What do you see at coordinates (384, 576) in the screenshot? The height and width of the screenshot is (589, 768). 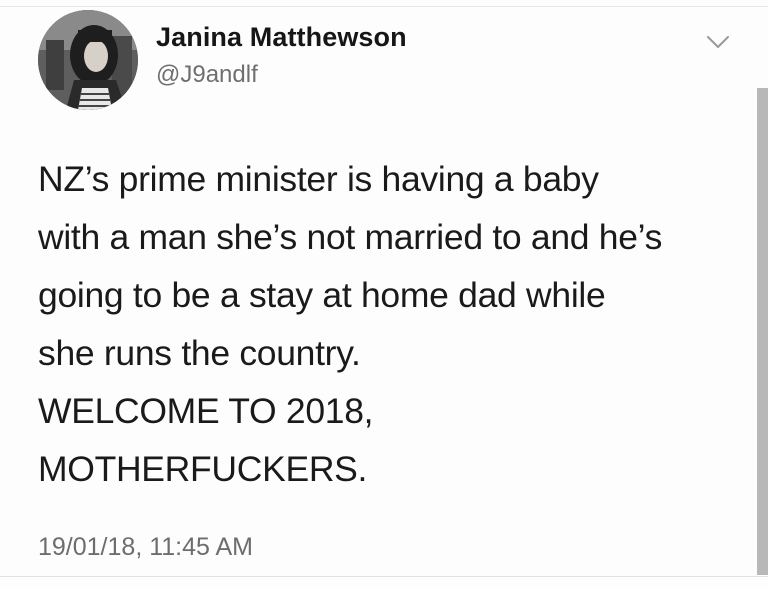 I see `bottom-divider` at bounding box center [384, 576].